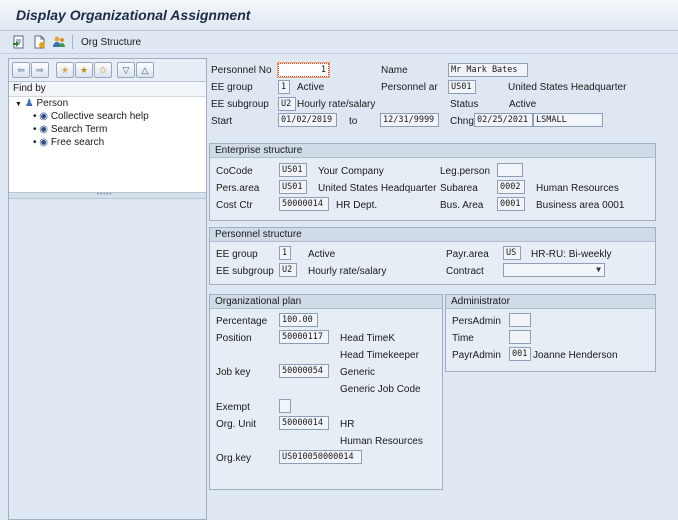 This screenshot has width=678, height=520. Describe the element at coordinates (394, 70) in the screenshot. I see `name-label: Name` at that location.